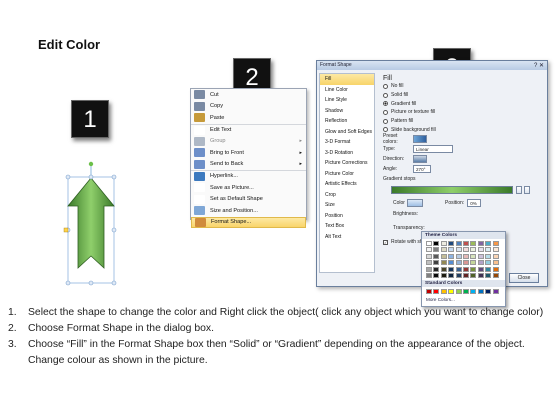  What do you see at coordinates (347, 111) in the screenshot?
I see `dialog-category-item: Shadow` at bounding box center [347, 111].